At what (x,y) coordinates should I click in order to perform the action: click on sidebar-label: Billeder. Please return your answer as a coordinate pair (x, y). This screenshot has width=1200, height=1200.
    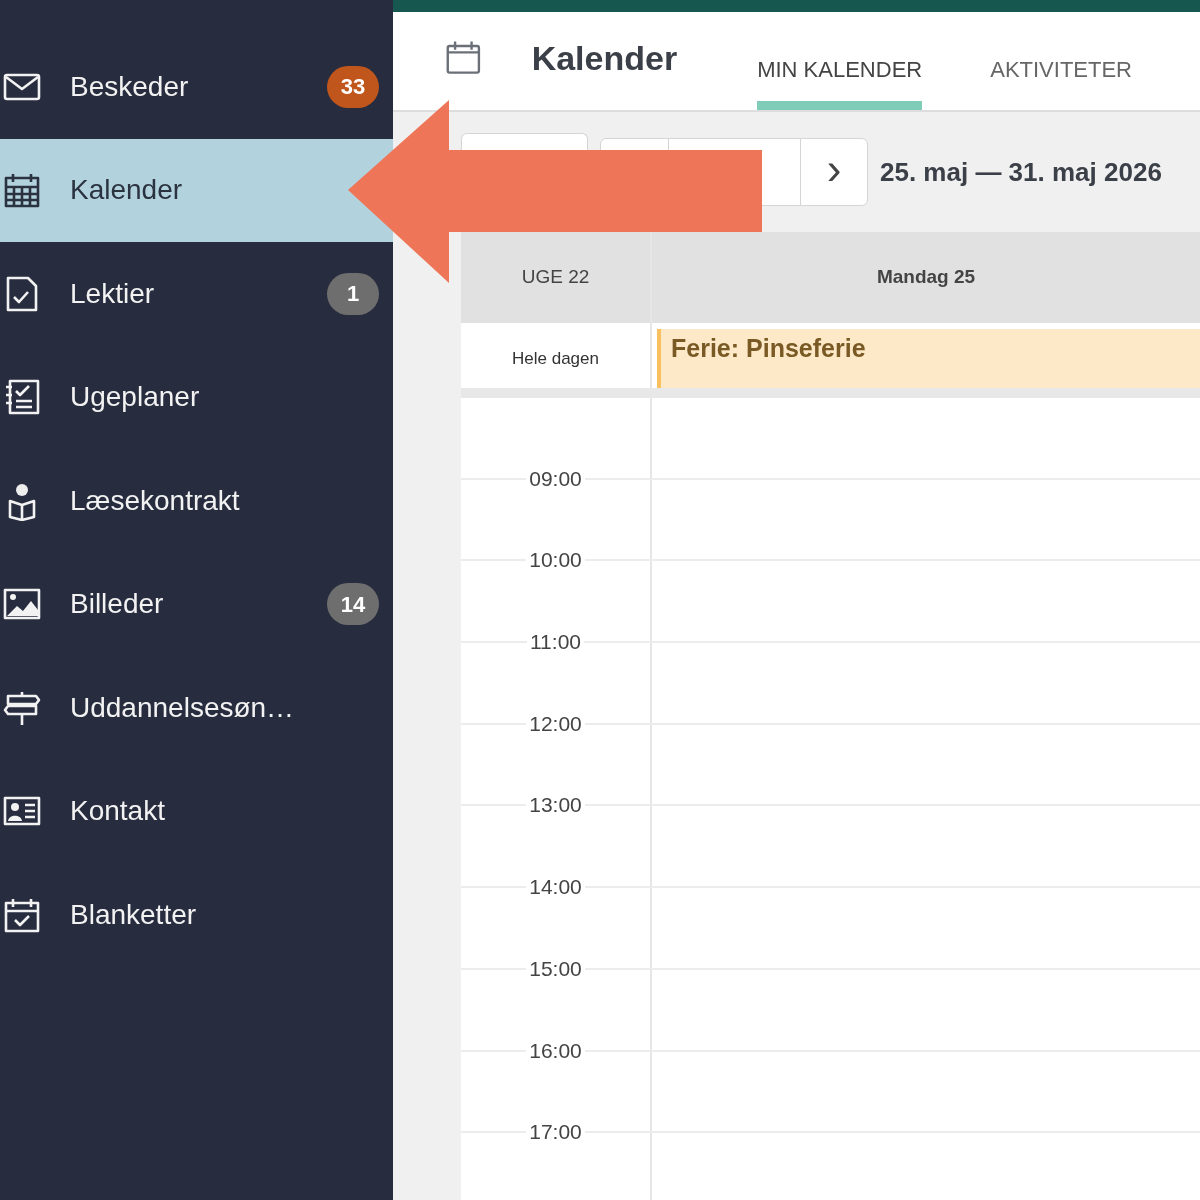
    Looking at the image, I should click on (117, 604).